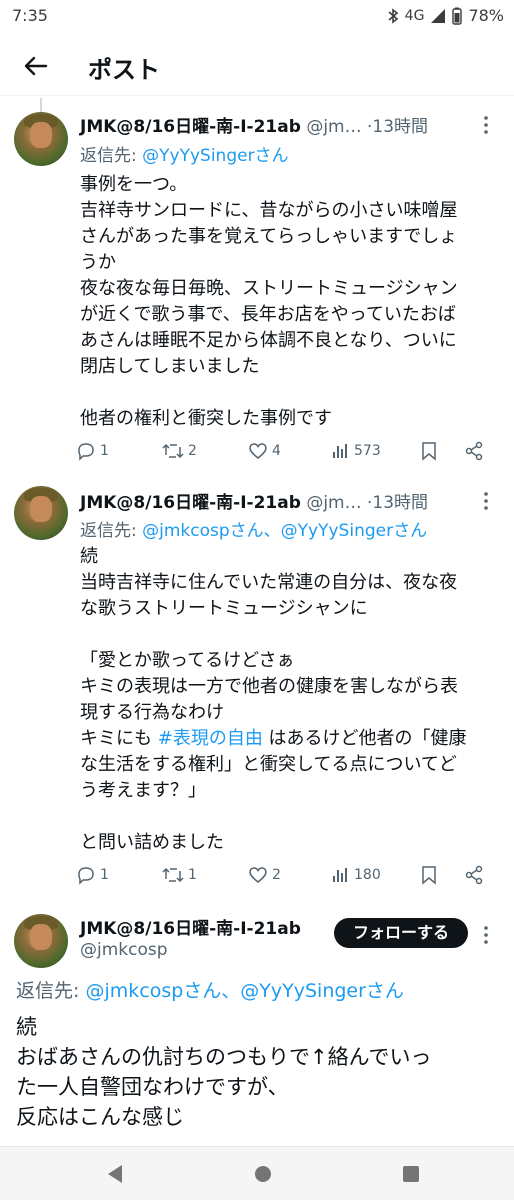 This screenshot has width=514, height=1200. What do you see at coordinates (41, 105) in the screenshot?
I see `thread-line-top` at bounding box center [41, 105].